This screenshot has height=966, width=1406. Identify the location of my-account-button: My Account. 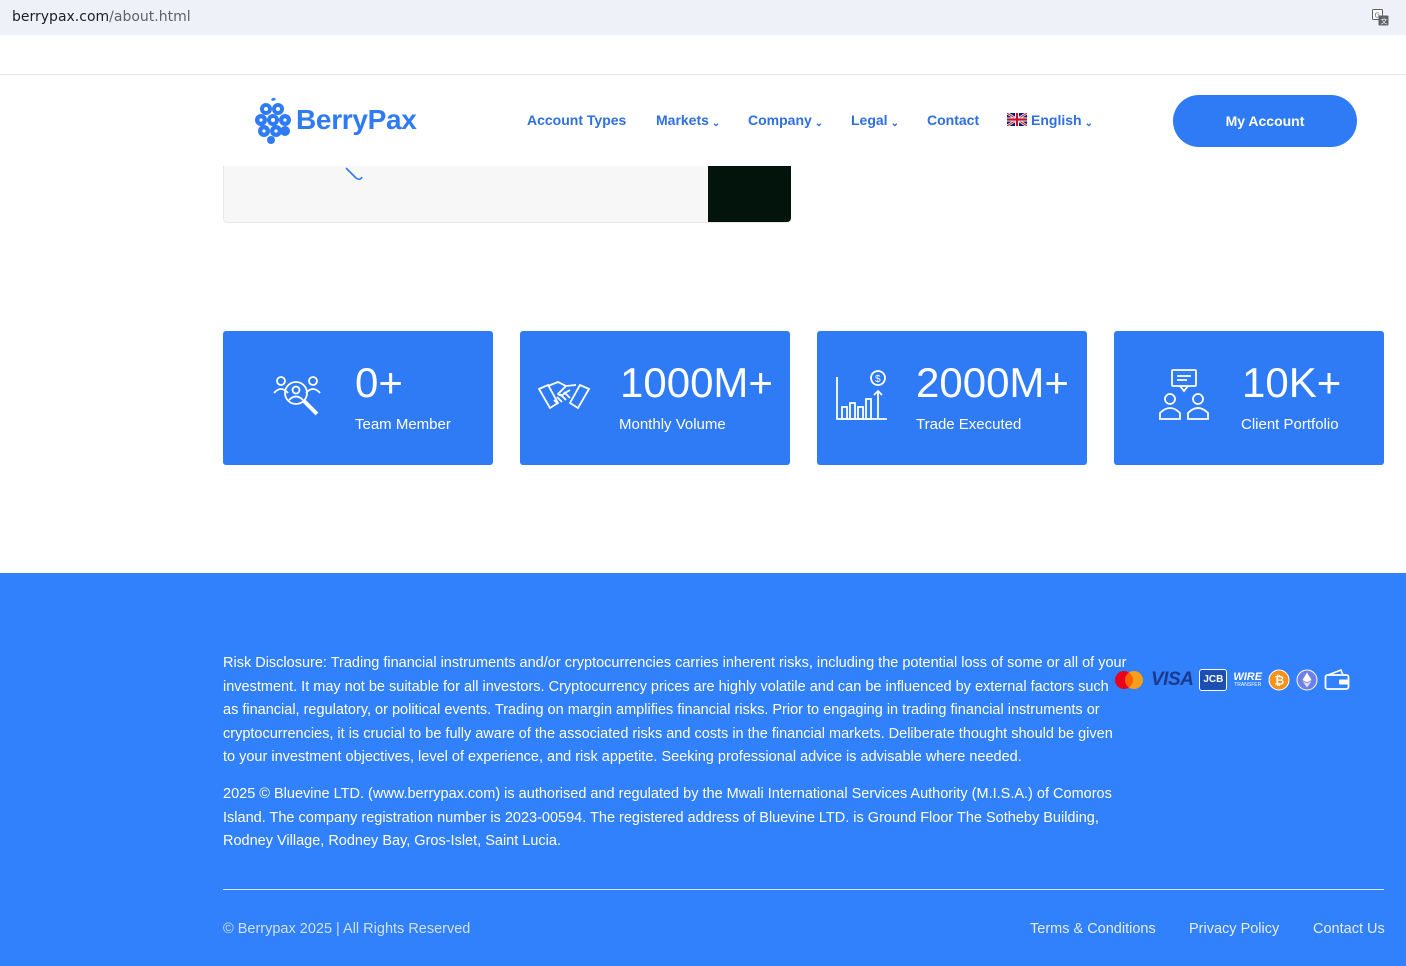
(1265, 121).